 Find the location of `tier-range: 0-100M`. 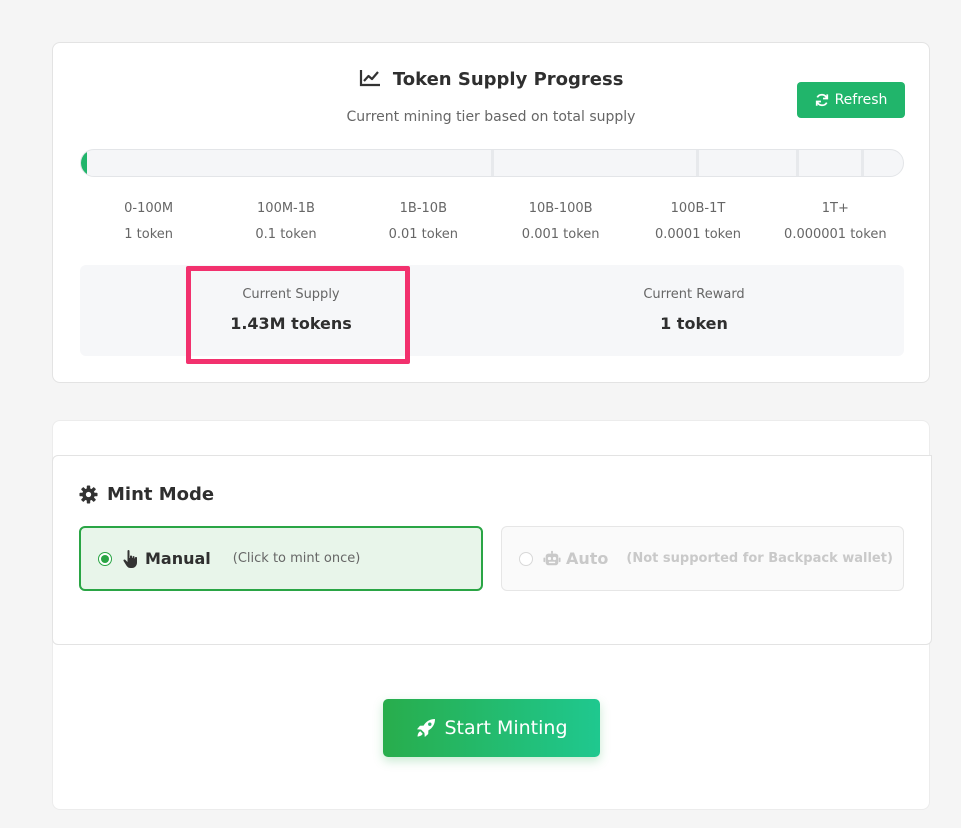

tier-range: 0-100M is located at coordinates (149, 208).